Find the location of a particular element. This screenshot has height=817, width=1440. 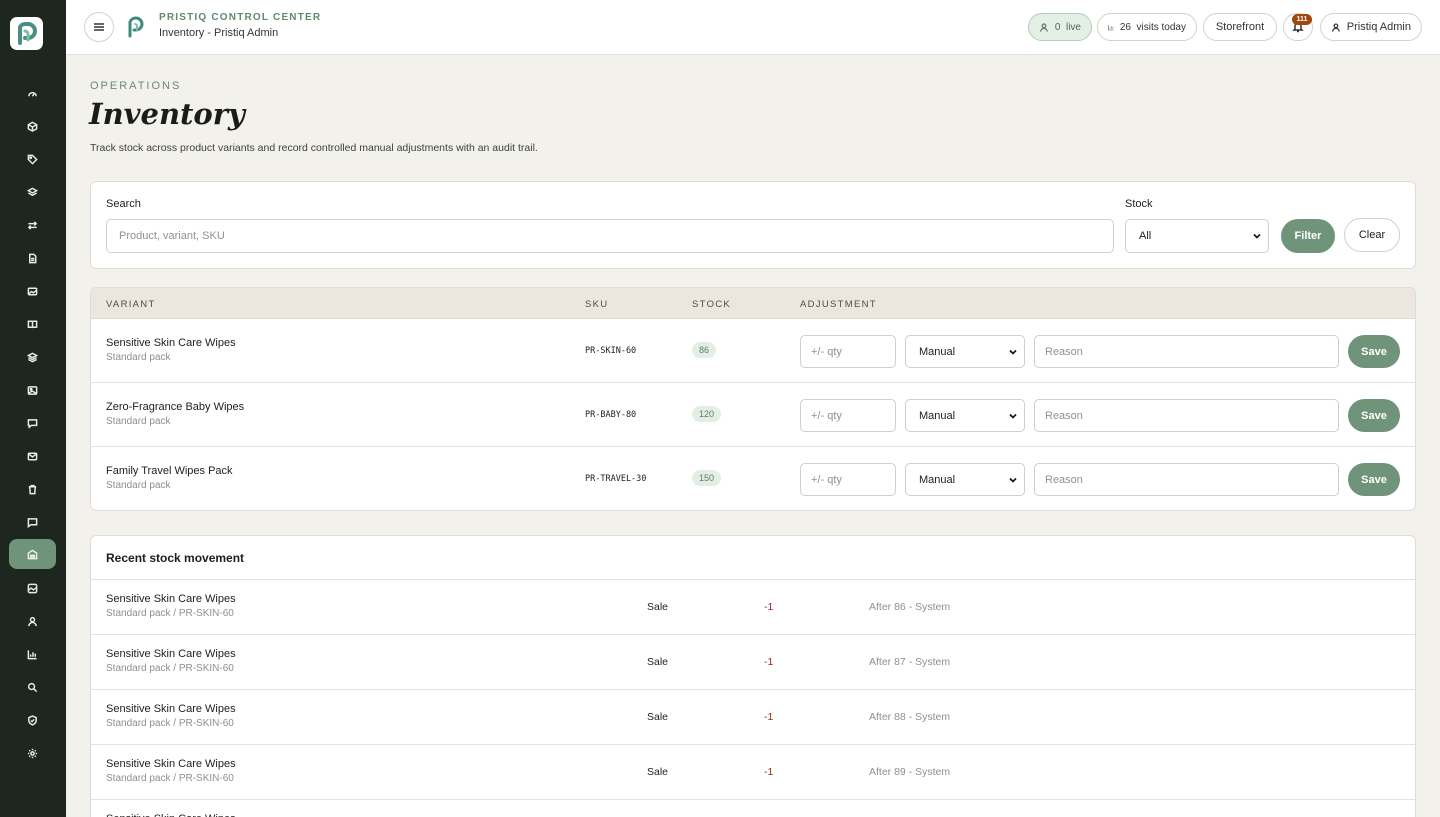

box-icon is located at coordinates (32, 126).